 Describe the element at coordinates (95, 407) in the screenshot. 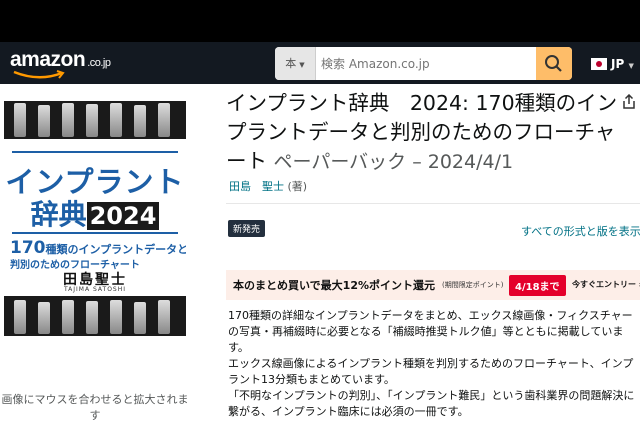

I see `image-zoom-hint: 画像にマウスを合わせると拡大されます` at that location.